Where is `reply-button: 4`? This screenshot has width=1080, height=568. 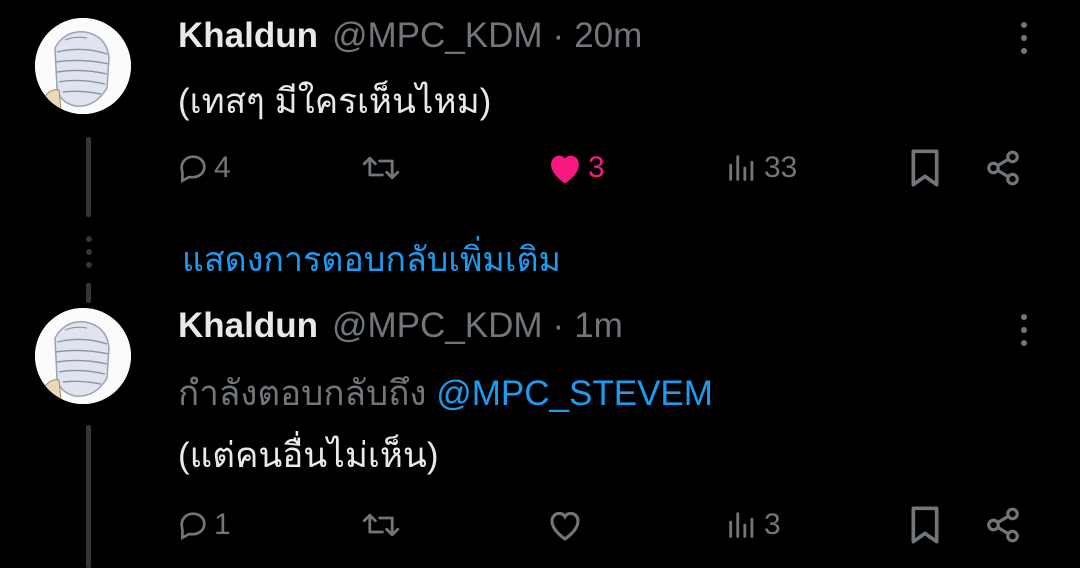
reply-button: 4 is located at coordinates (203, 168).